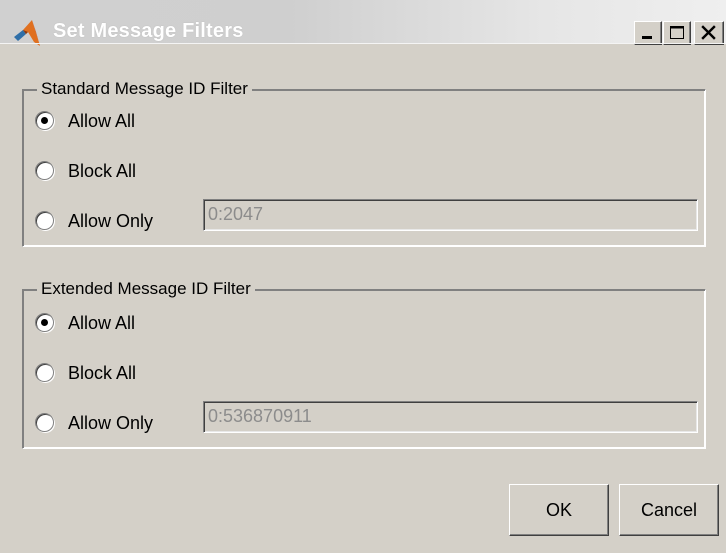 The width and height of the screenshot is (726, 553). What do you see at coordinates (144, 89) in the screenshot?
I see `standard-filter-label: Standard Message ID Filter` at bounding box center [144, 89].